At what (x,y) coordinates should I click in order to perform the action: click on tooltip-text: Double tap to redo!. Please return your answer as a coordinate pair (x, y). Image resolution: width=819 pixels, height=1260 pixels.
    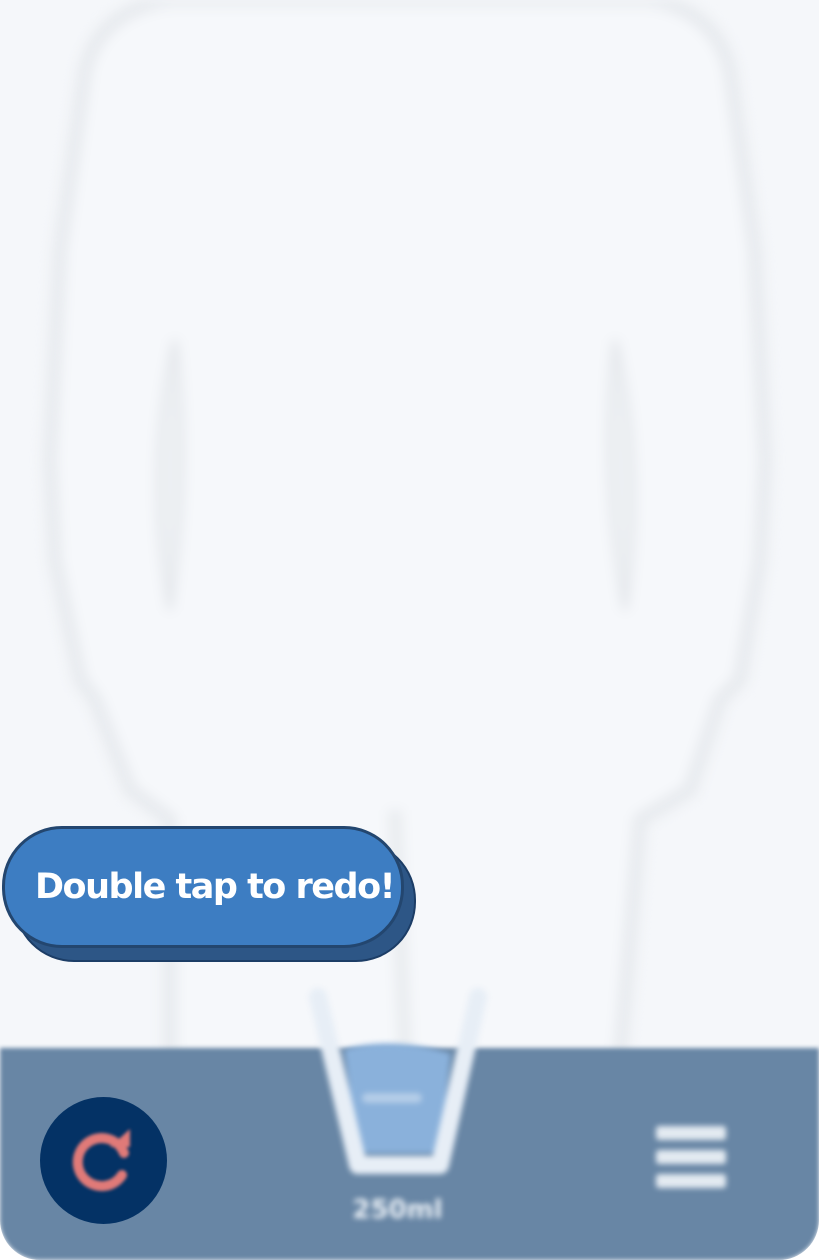
    Looking at the image, I should click on (215, 887).